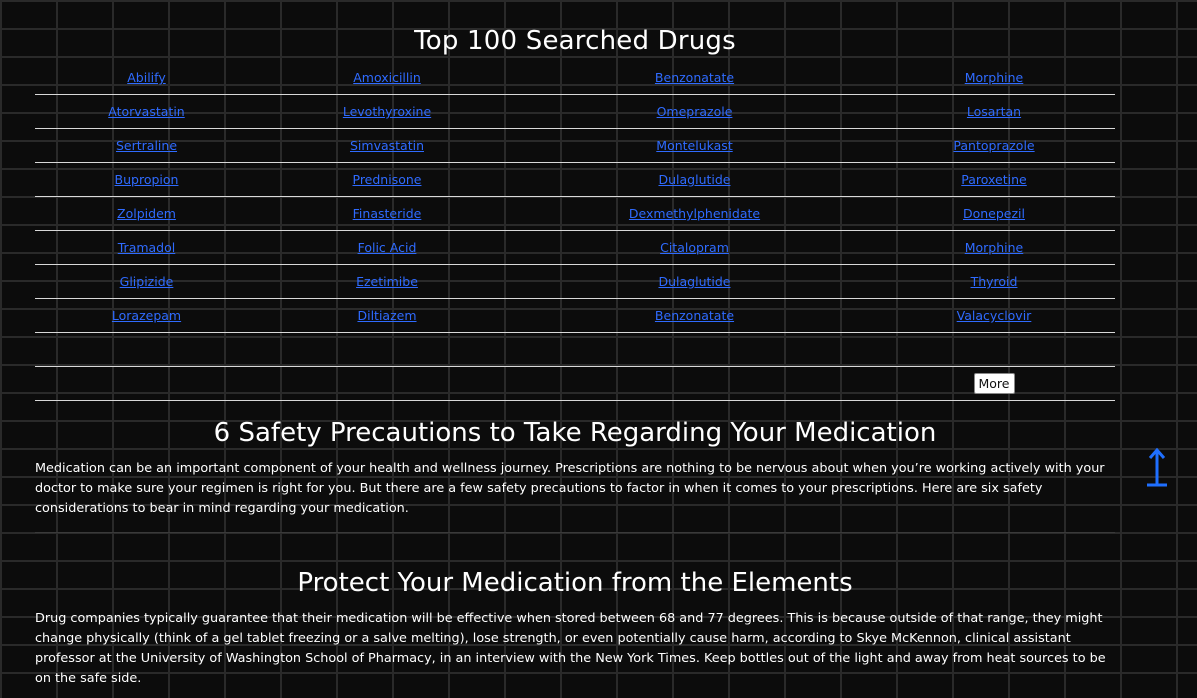 The height and width of the screenshot is (698, 1197). I want to click on divider, so click(575, 532).